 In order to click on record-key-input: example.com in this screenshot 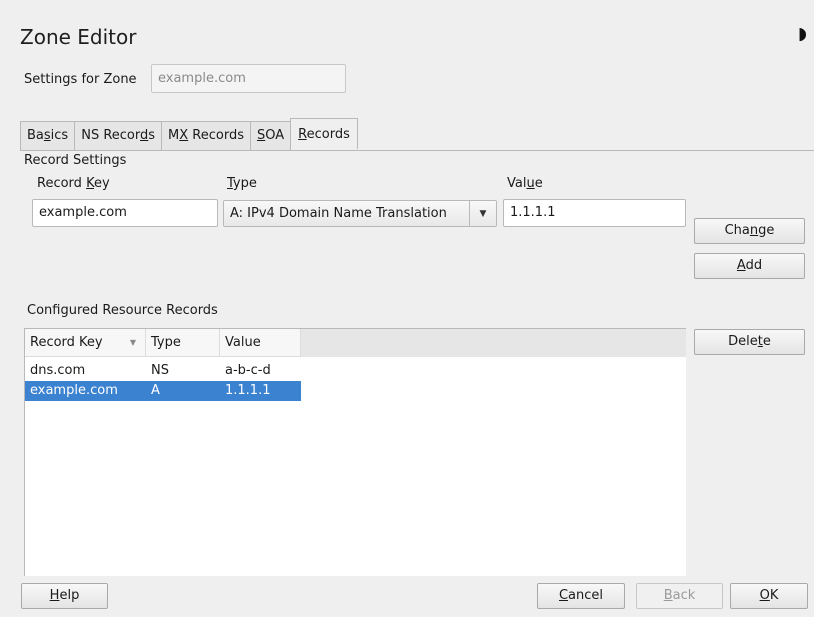, I will do `click(125, 213)`.